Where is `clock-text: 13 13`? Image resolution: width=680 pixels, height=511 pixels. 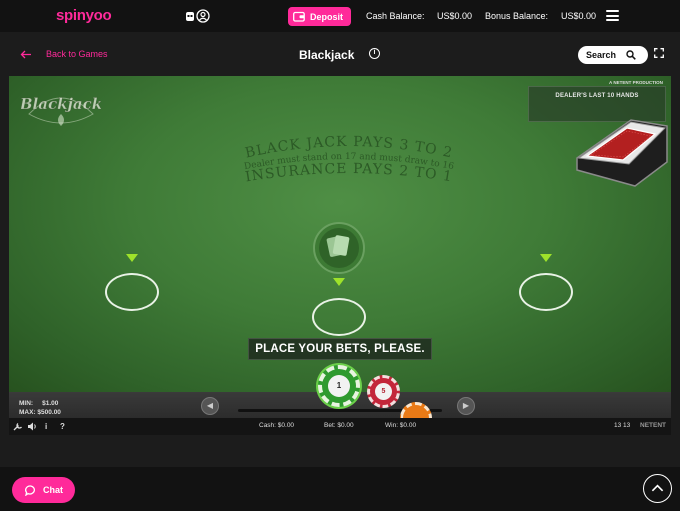
clock-text: 13 13 is located at coordinates (622, 425).